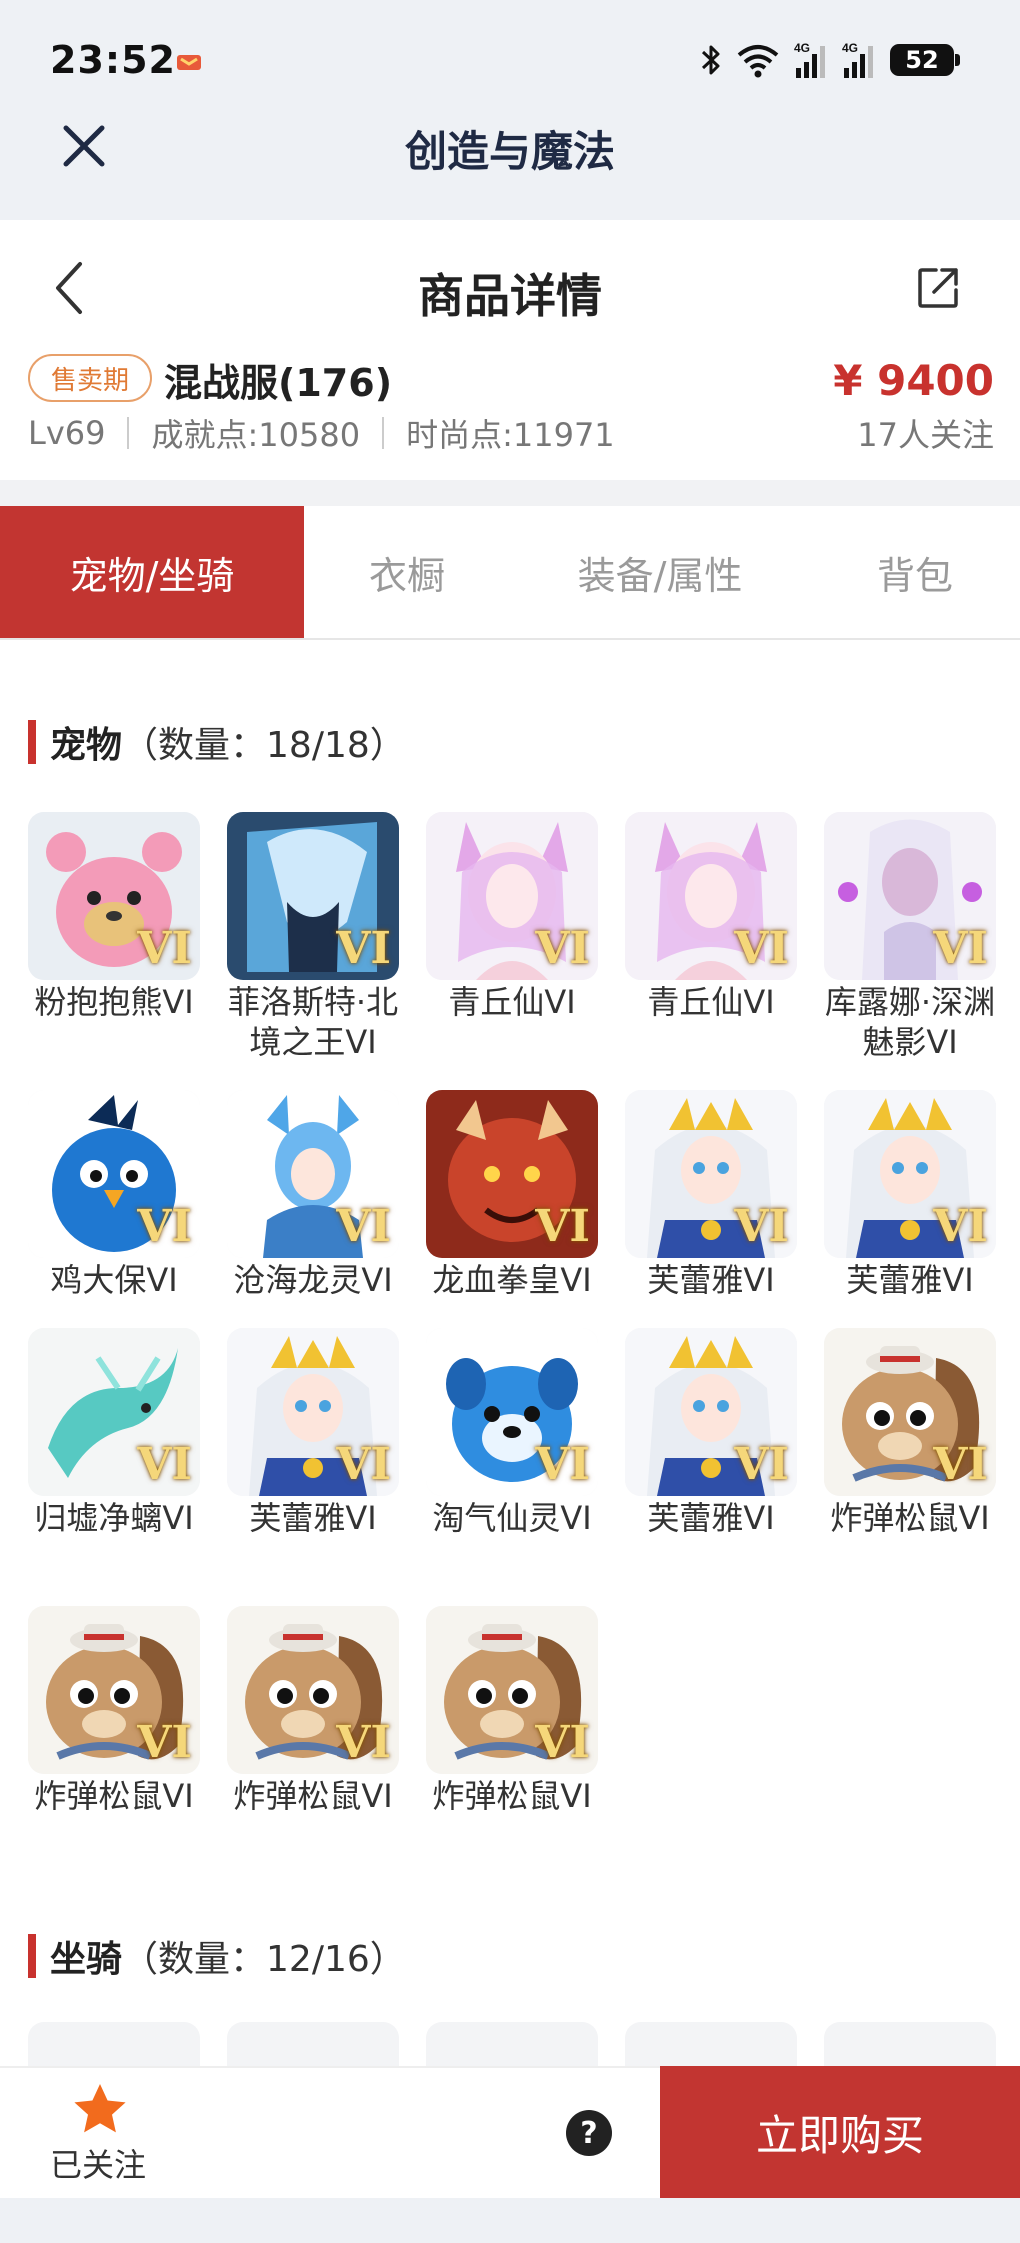  I want to click on battery-icon: 52, so click(925, 60).